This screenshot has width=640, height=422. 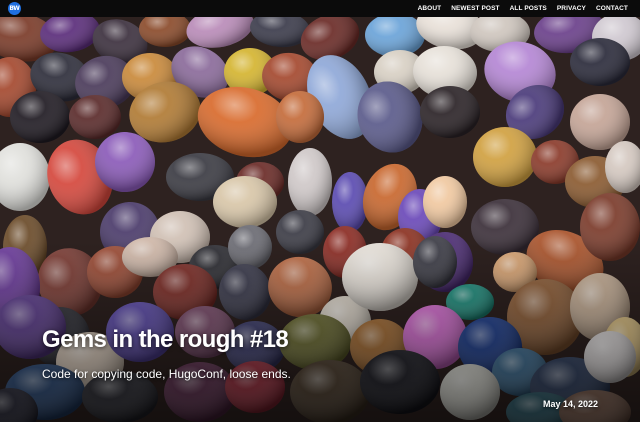 I want to click on nav-link-contact: Contact, so click(x=612, y=8).